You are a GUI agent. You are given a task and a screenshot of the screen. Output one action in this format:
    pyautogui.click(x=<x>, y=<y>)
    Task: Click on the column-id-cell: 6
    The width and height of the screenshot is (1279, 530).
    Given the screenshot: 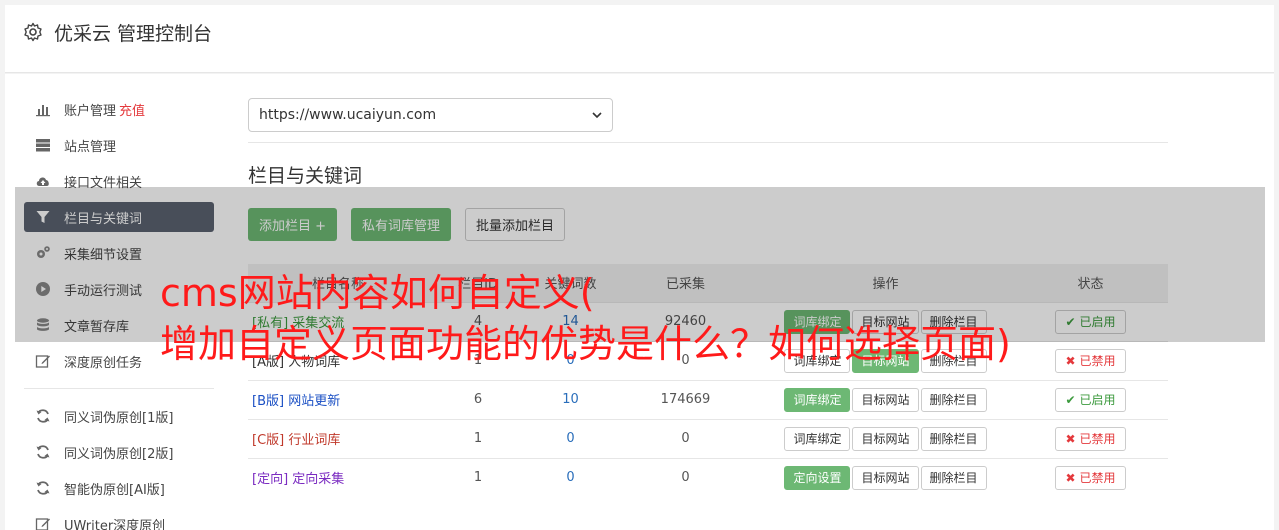 What is the action you would take?
    pyautogui.click(x=478, y=399)
    